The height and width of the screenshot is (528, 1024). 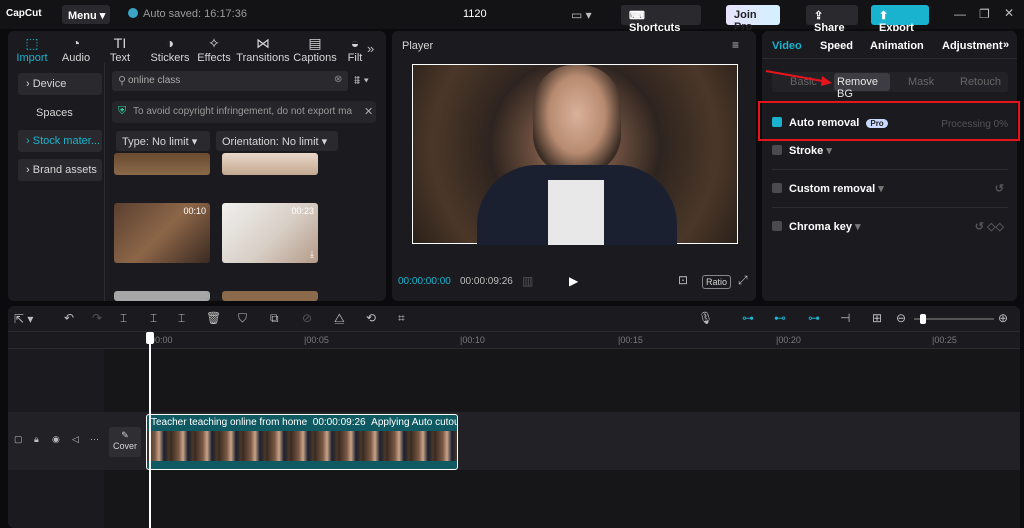 What do you see at coordinates (69, 318) in the screenshot?
I see `undo-icon: ↶` at bounding box center [69, 318].